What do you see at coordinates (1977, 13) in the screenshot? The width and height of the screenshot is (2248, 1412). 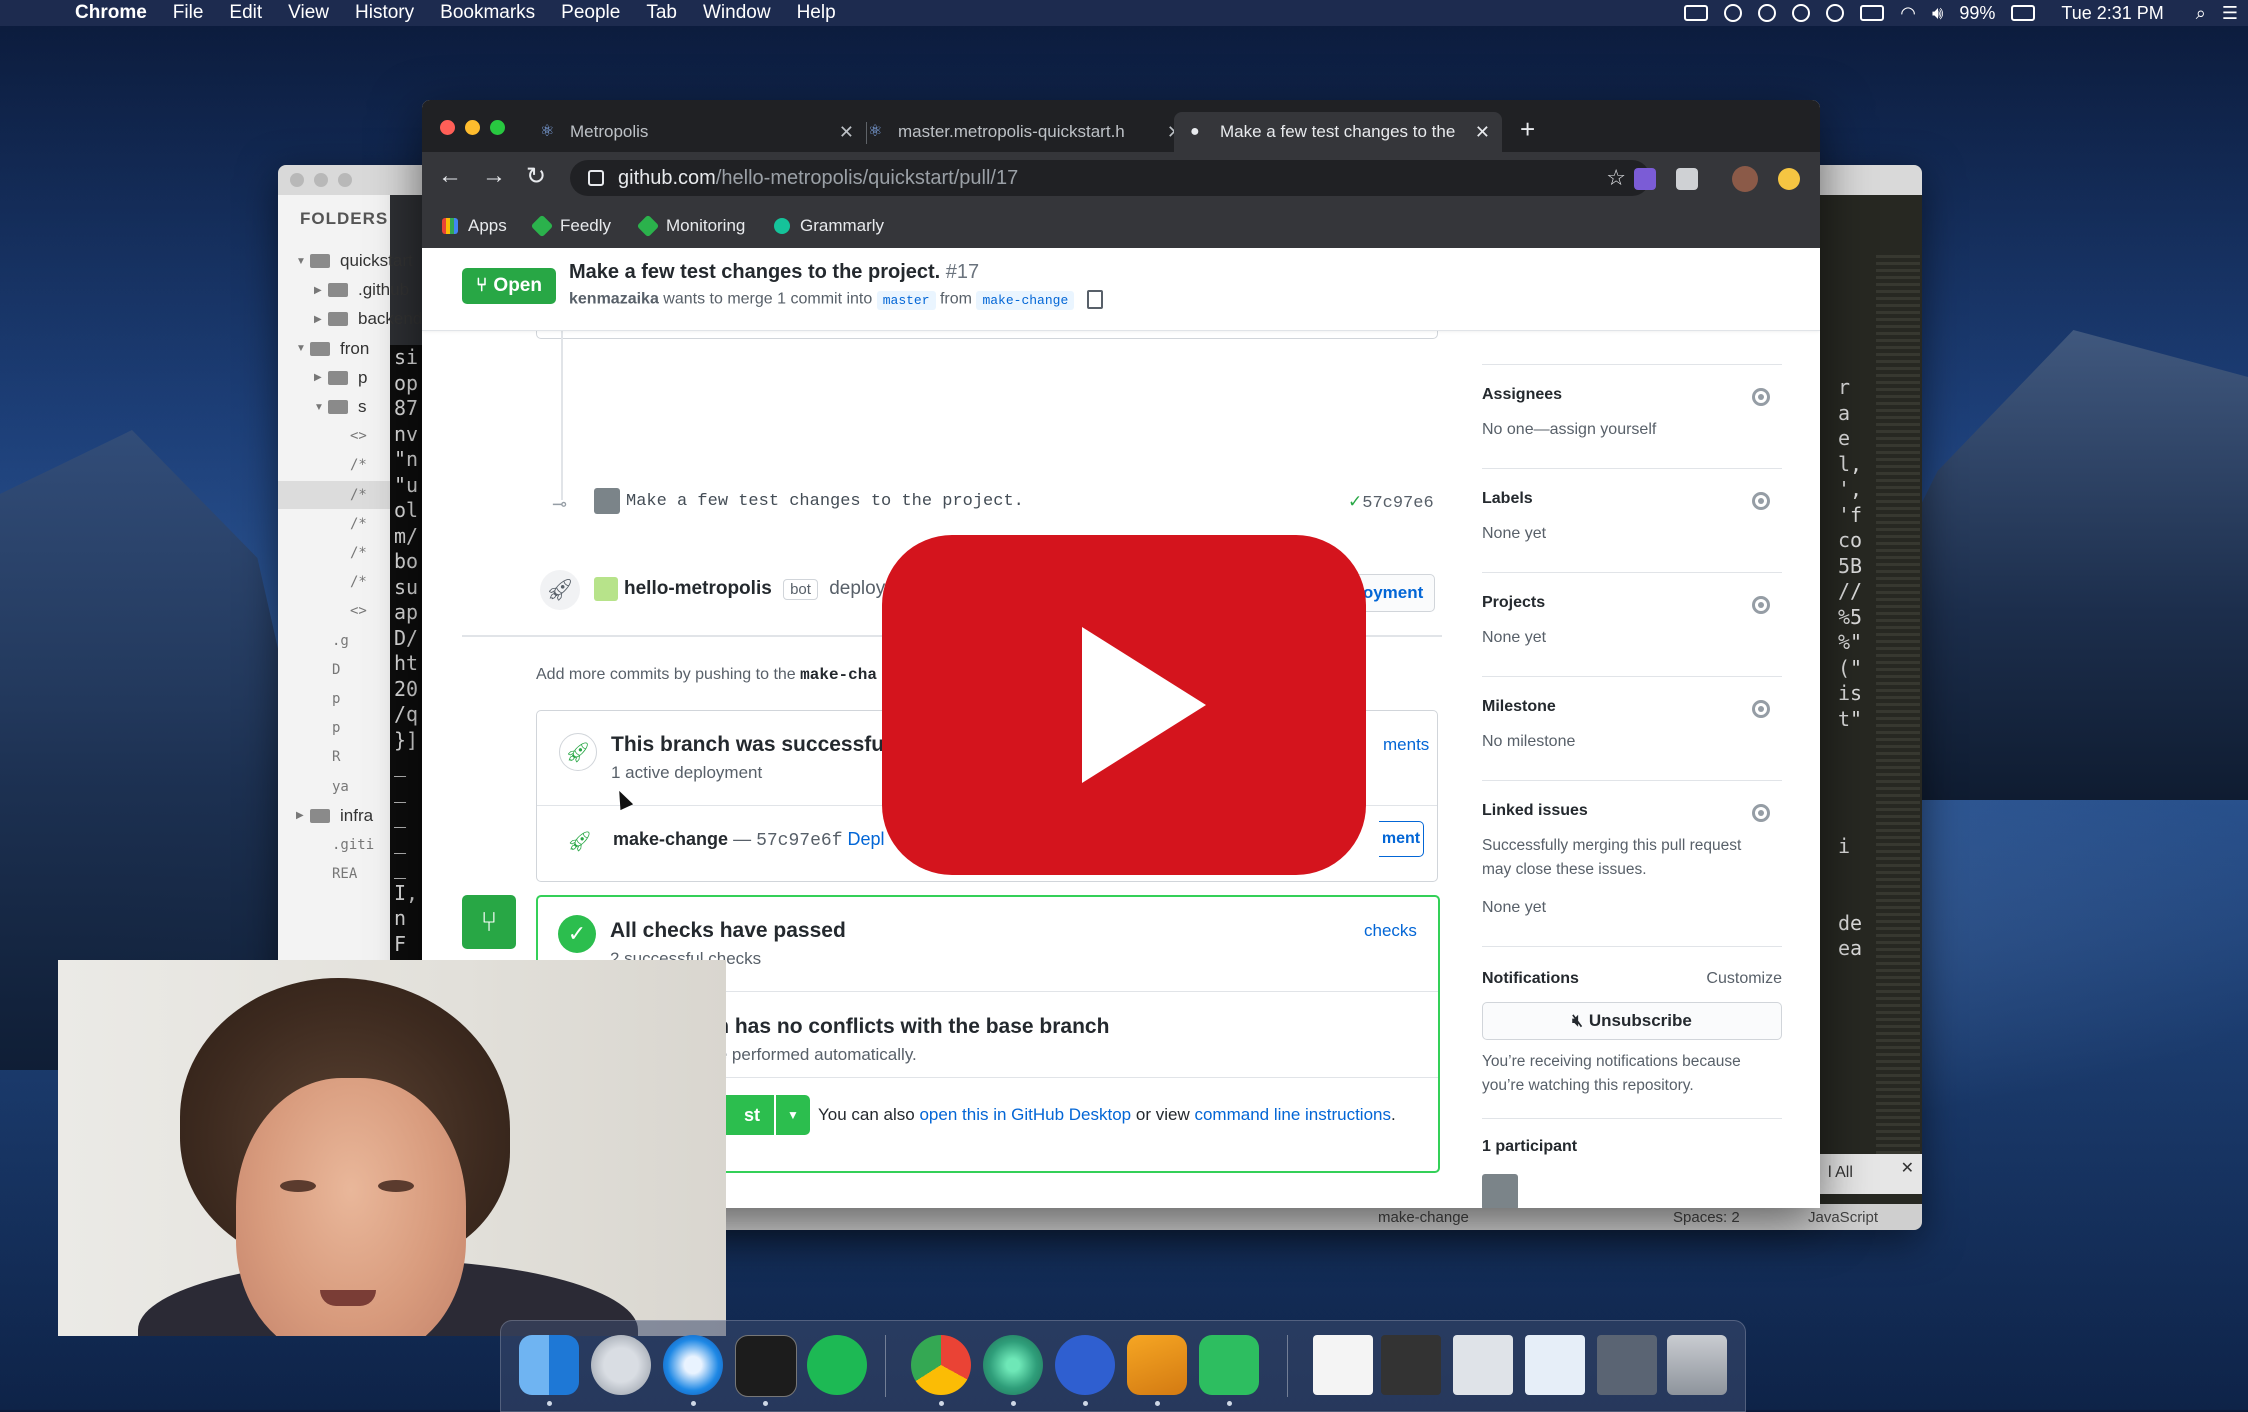 I see `battery-percent: 99%` at bounding box center [1977, 13].